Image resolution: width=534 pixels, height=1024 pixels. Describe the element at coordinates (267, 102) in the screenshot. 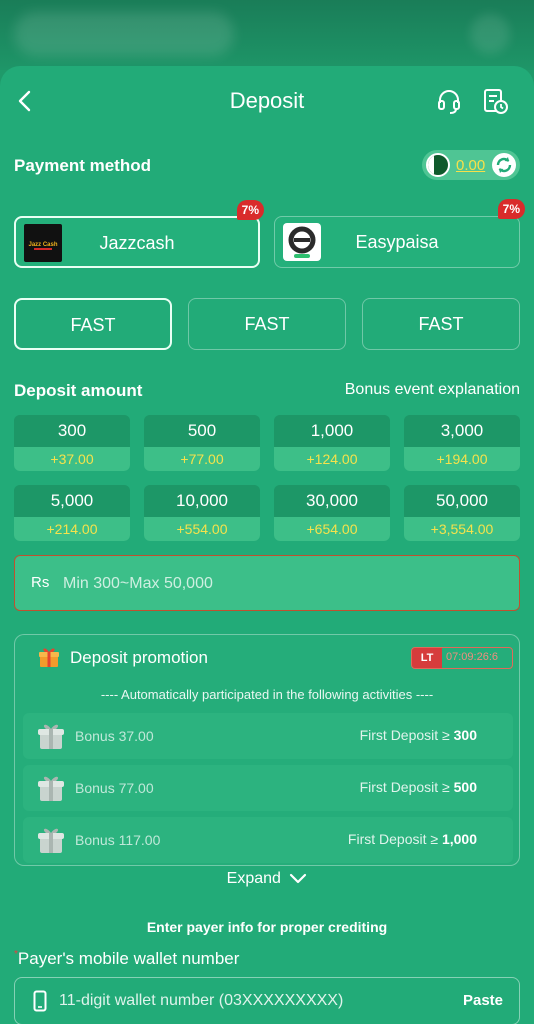

I see `header: Deposit` at that location.